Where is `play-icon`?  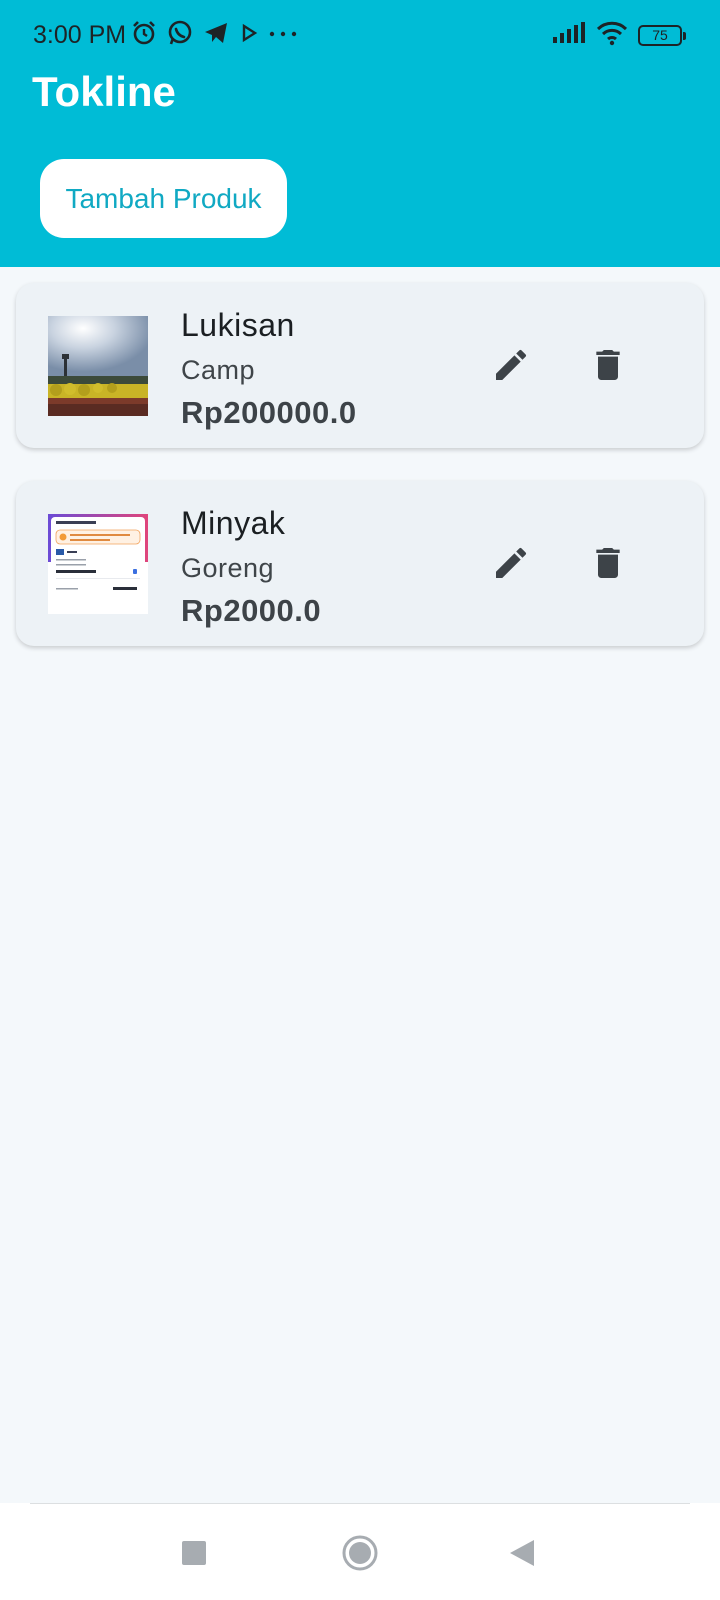 play-icon is located at coordinates (249, 35).